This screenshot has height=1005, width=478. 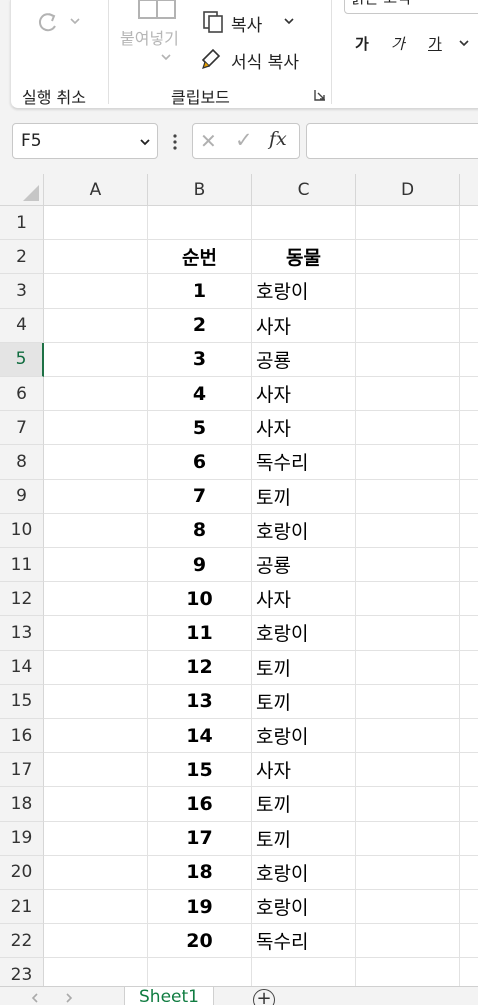 I want to click on underline-dropdown-chevron-icon, so click(x=464, y=43).